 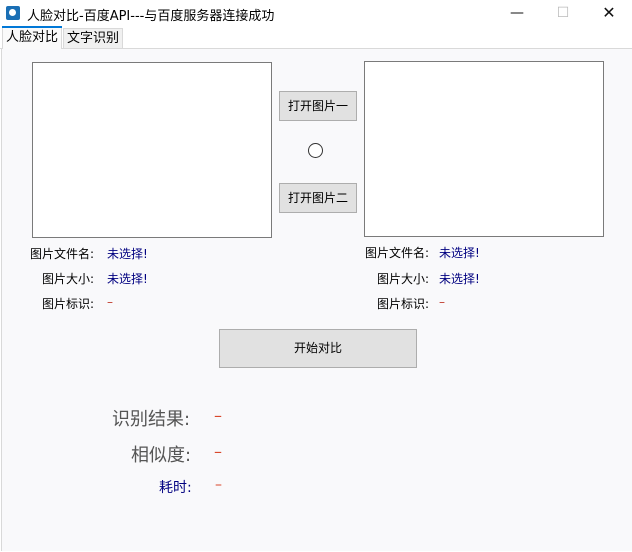 What do you see at coordinates (152, 150) in the screenshot?
I see `image-preview-left` at bounding box center [152, 150].